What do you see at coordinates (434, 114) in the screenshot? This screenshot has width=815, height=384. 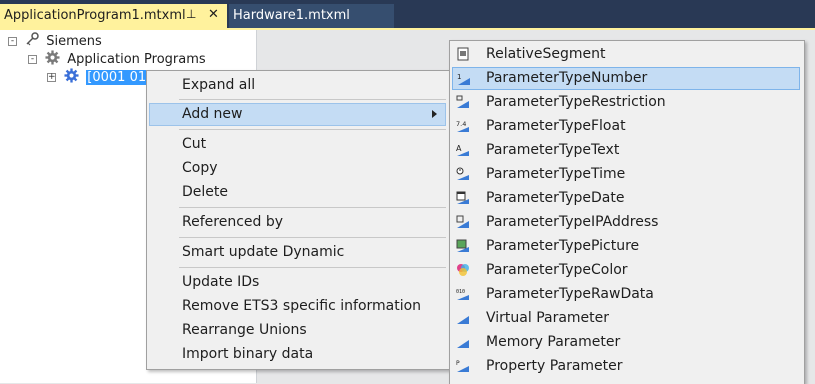 I see `submenu-arrow-icon` at bounding box center [434, 114].